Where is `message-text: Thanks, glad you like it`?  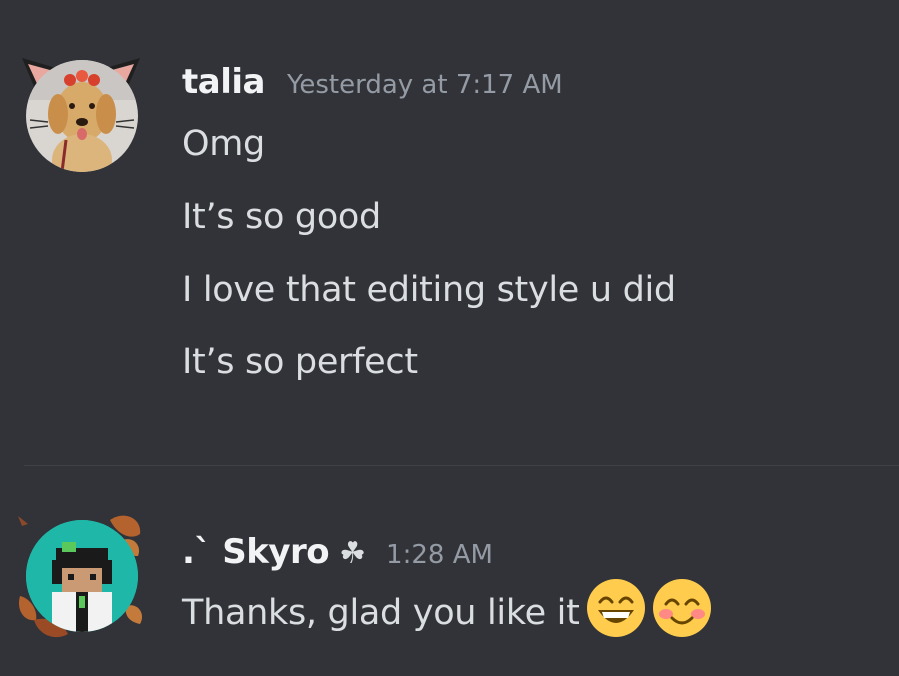
message-text: Thanks, glad you like it is located at coordinates (381, 613).